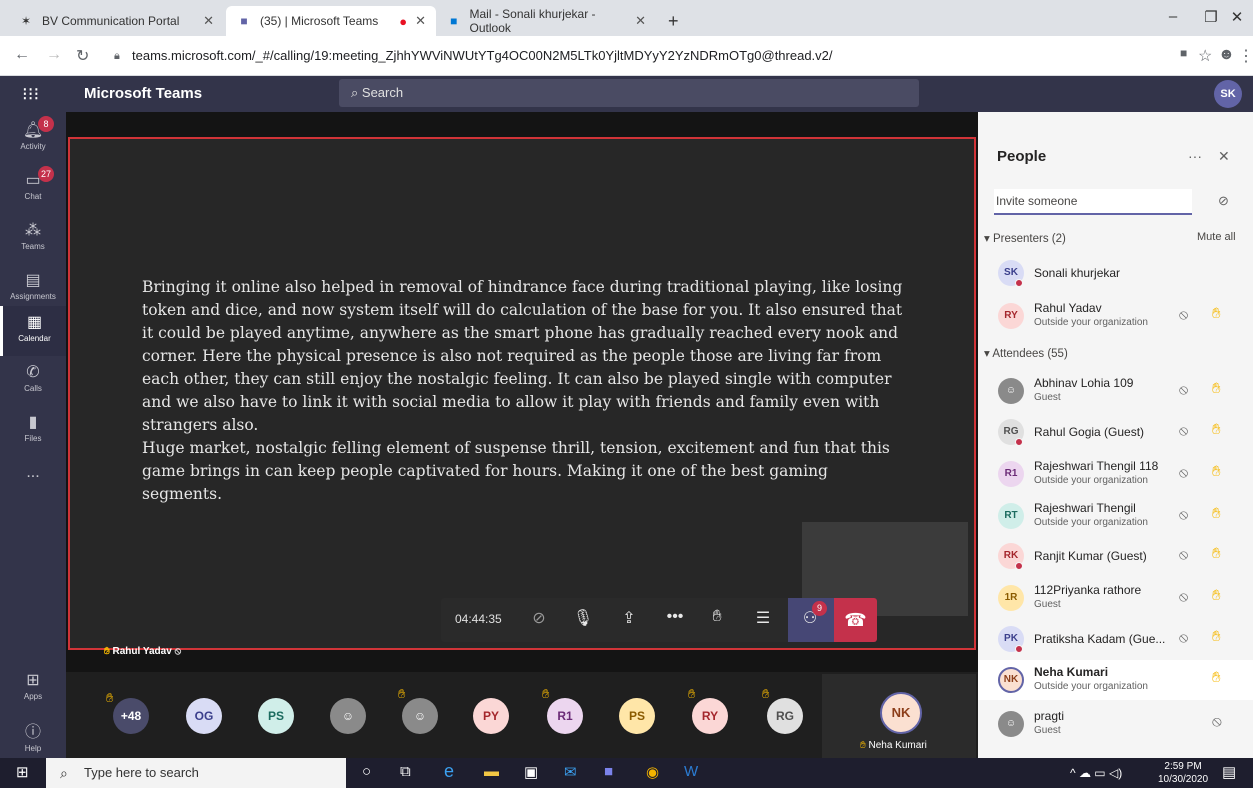  What do you see at coordinates (1183, 773) in the screenshot?
I see `clock: 2:59 PM 10/30/2020` at bounding box center [1183, 773].